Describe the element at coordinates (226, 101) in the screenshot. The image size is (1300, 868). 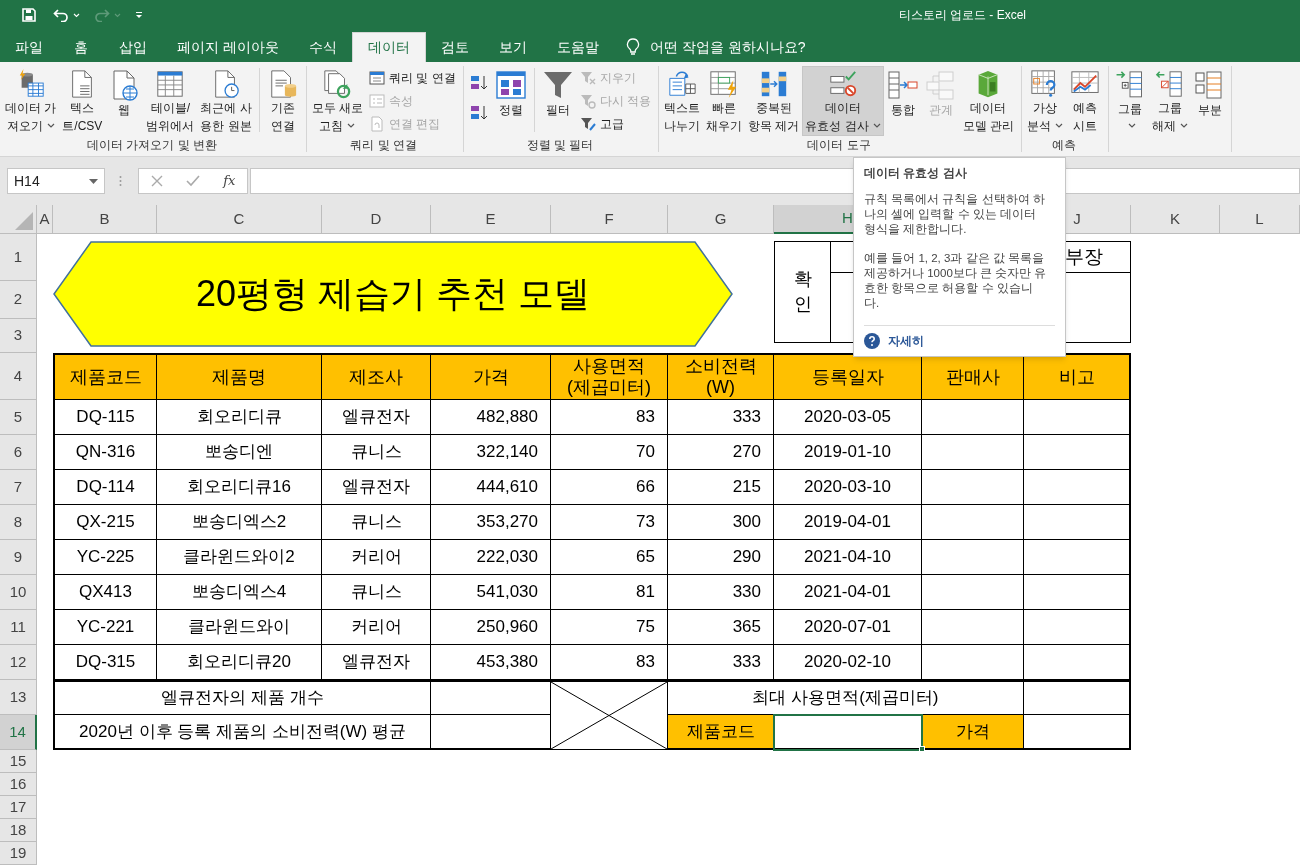
I see `ribbon-button: 최근에 사 용한 원본` at that location.